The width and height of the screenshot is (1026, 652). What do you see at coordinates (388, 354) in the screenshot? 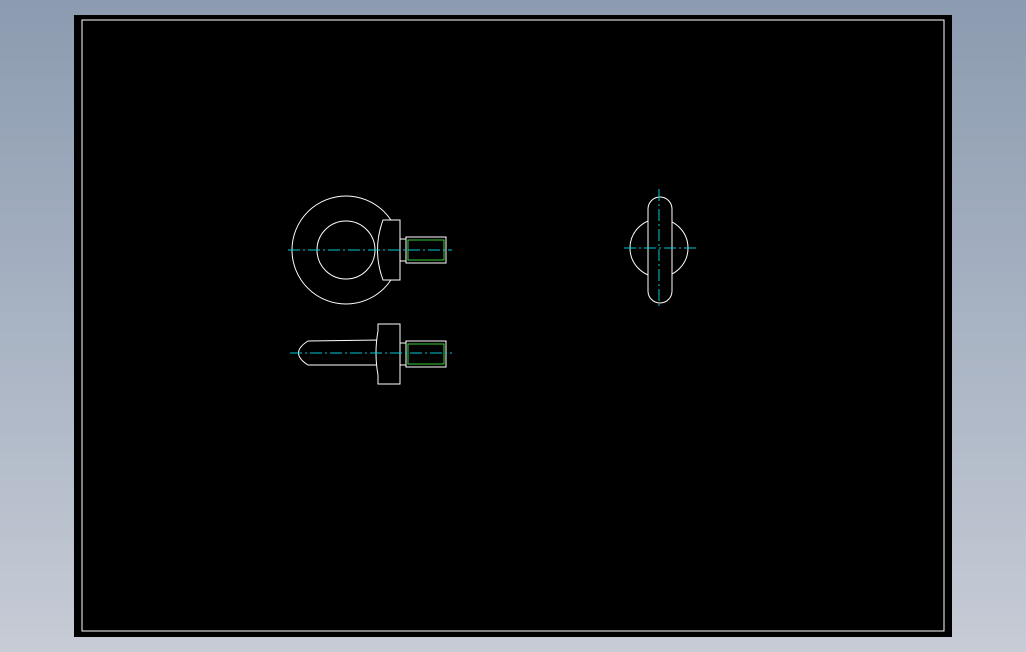
I see `collar-side-outline` at bounding box center [388, 354].